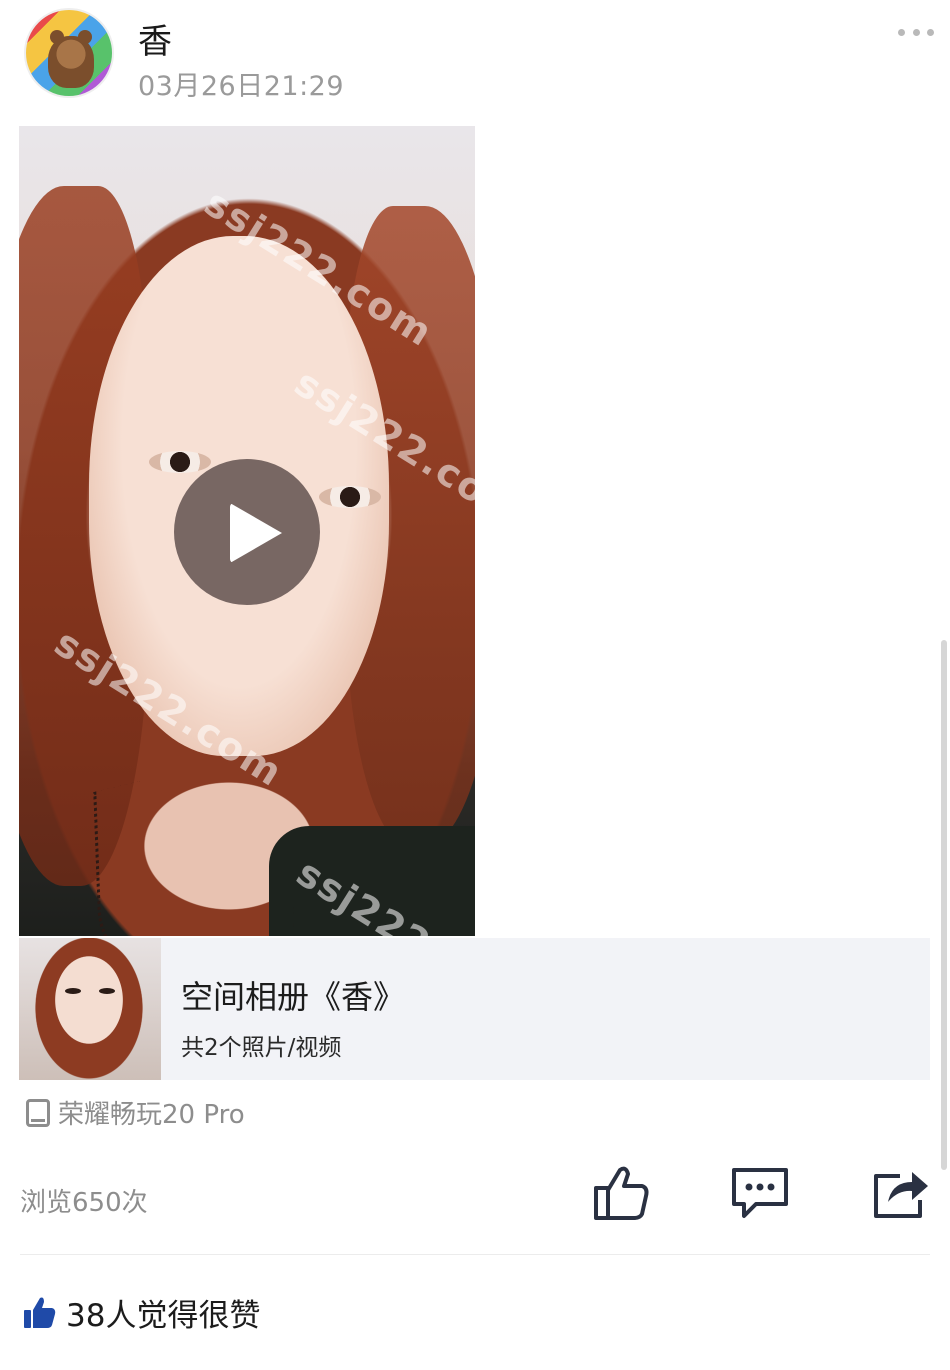 The image size is (950, 1370). I want to click on share-button, so click(900, 1193).